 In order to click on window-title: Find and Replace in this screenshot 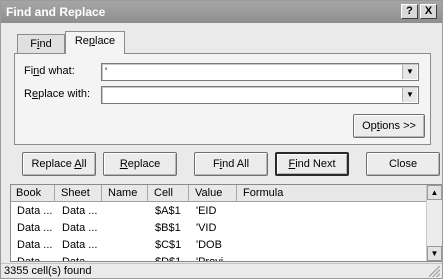, I will do `click(56, 12)`.